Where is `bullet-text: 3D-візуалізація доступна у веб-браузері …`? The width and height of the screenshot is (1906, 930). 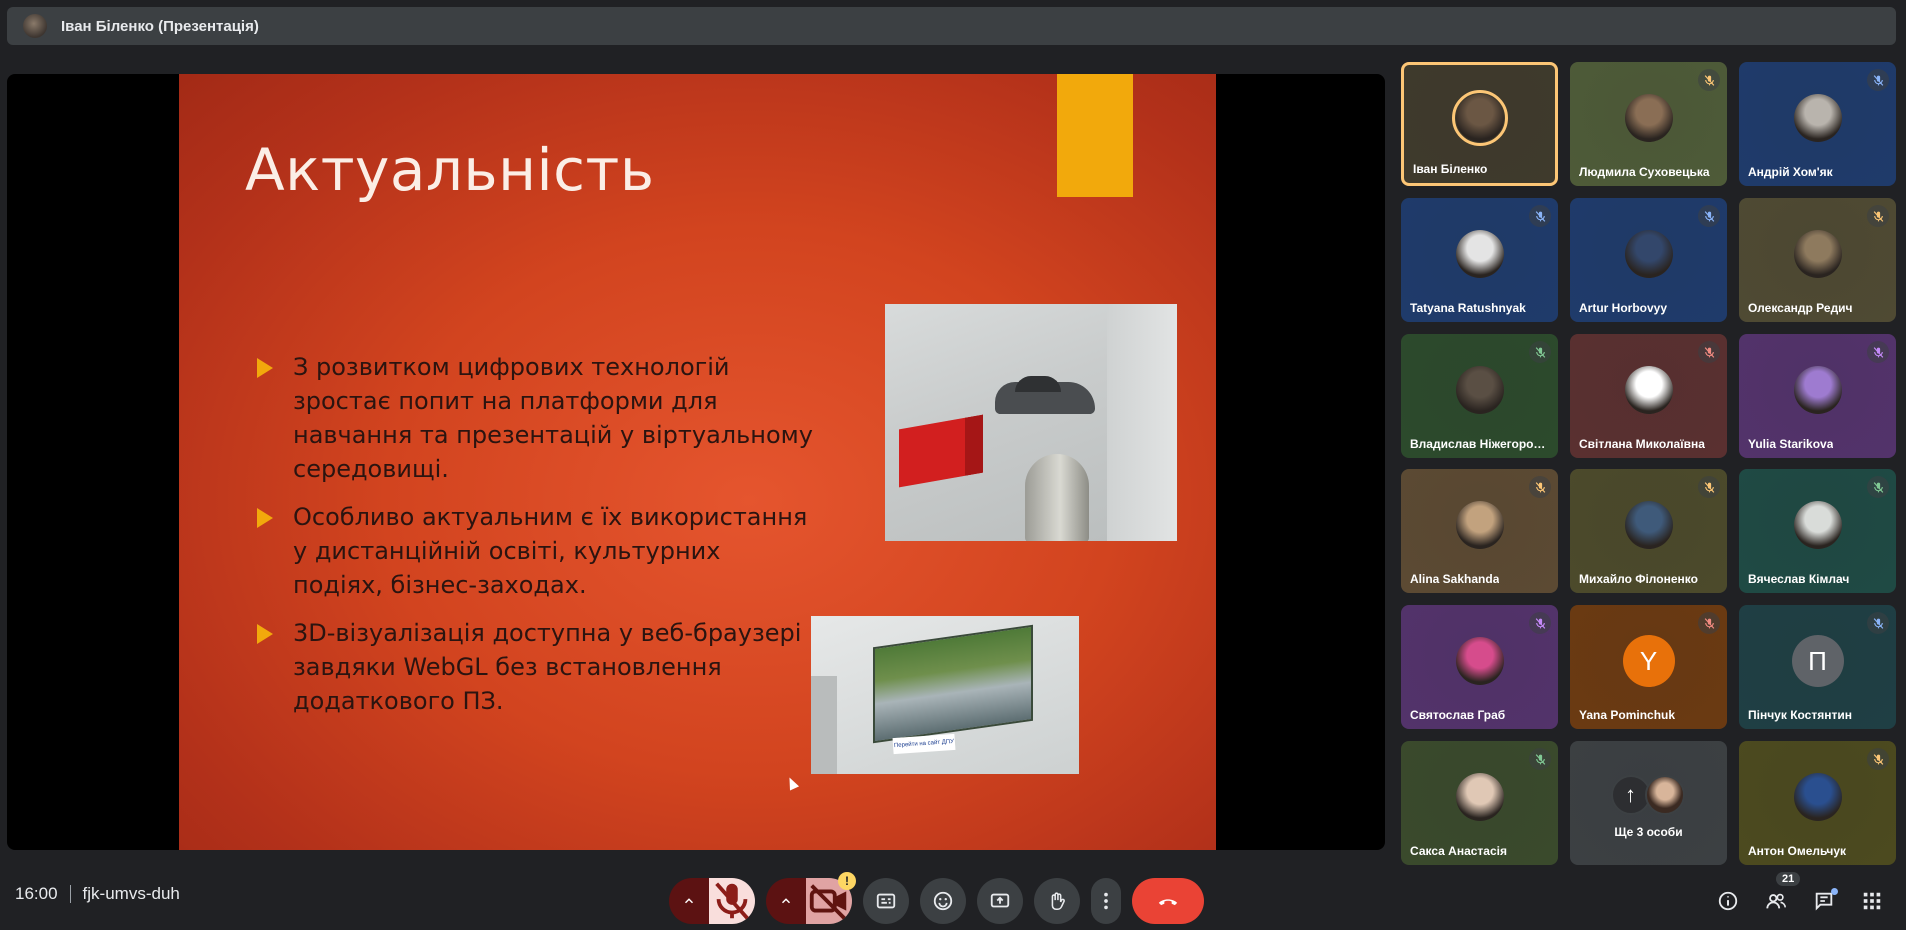 bullet-text: 3D-візуалізація доступна у веб-браузері … is located at coordinates (547, 667).